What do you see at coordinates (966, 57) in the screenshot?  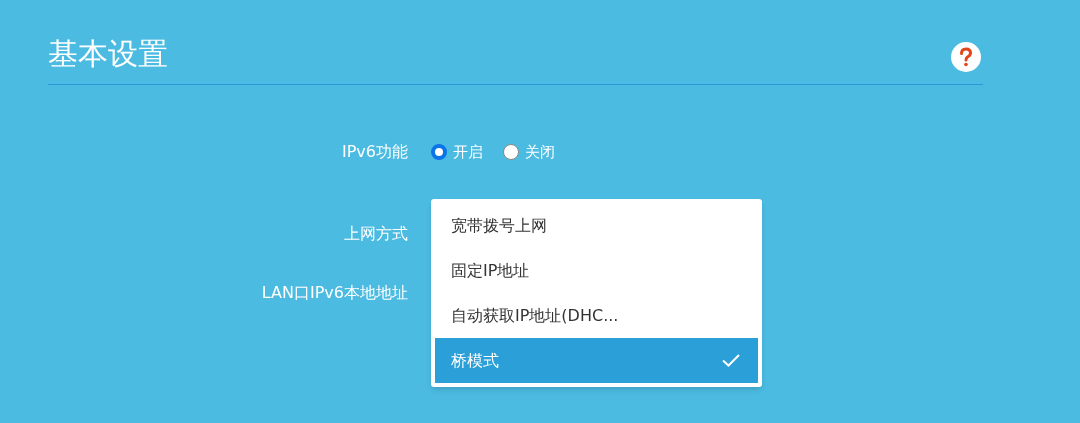 I see `help-icon` at bounding box center [966, 57].